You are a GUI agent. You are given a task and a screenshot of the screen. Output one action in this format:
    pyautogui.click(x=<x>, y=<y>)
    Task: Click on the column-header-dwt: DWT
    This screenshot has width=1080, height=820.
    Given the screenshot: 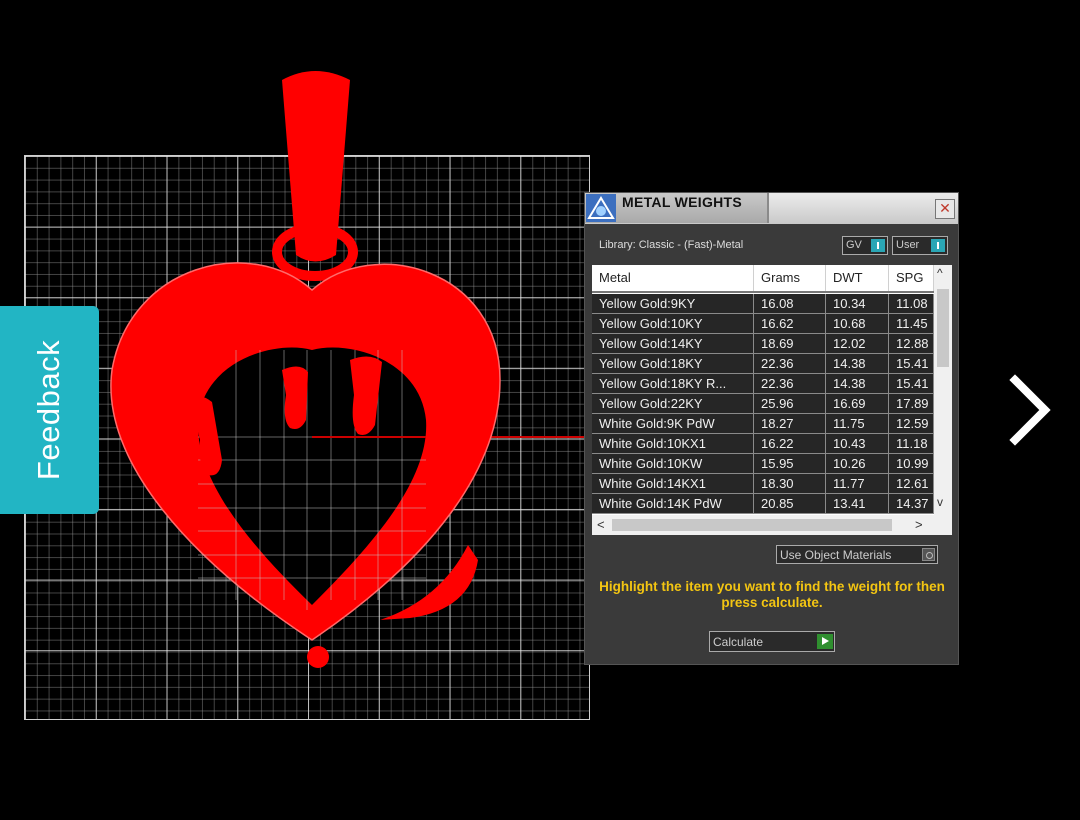 What is the action you would take?
    pyautogui.click(x=857, y=278)
    